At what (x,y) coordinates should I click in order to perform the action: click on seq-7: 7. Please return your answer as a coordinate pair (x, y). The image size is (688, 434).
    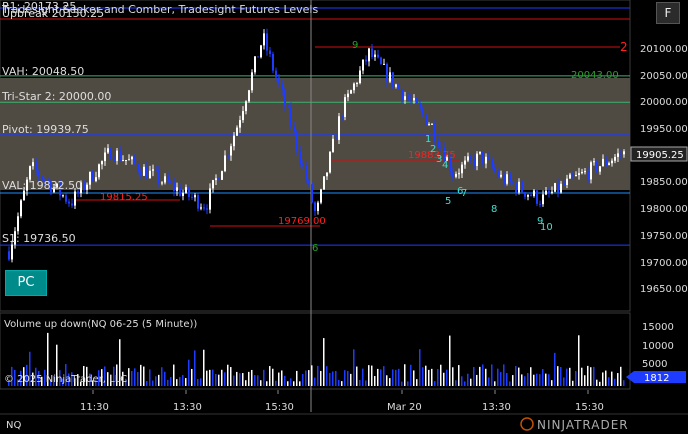
    Looking at the image, I should click on (464, 193).